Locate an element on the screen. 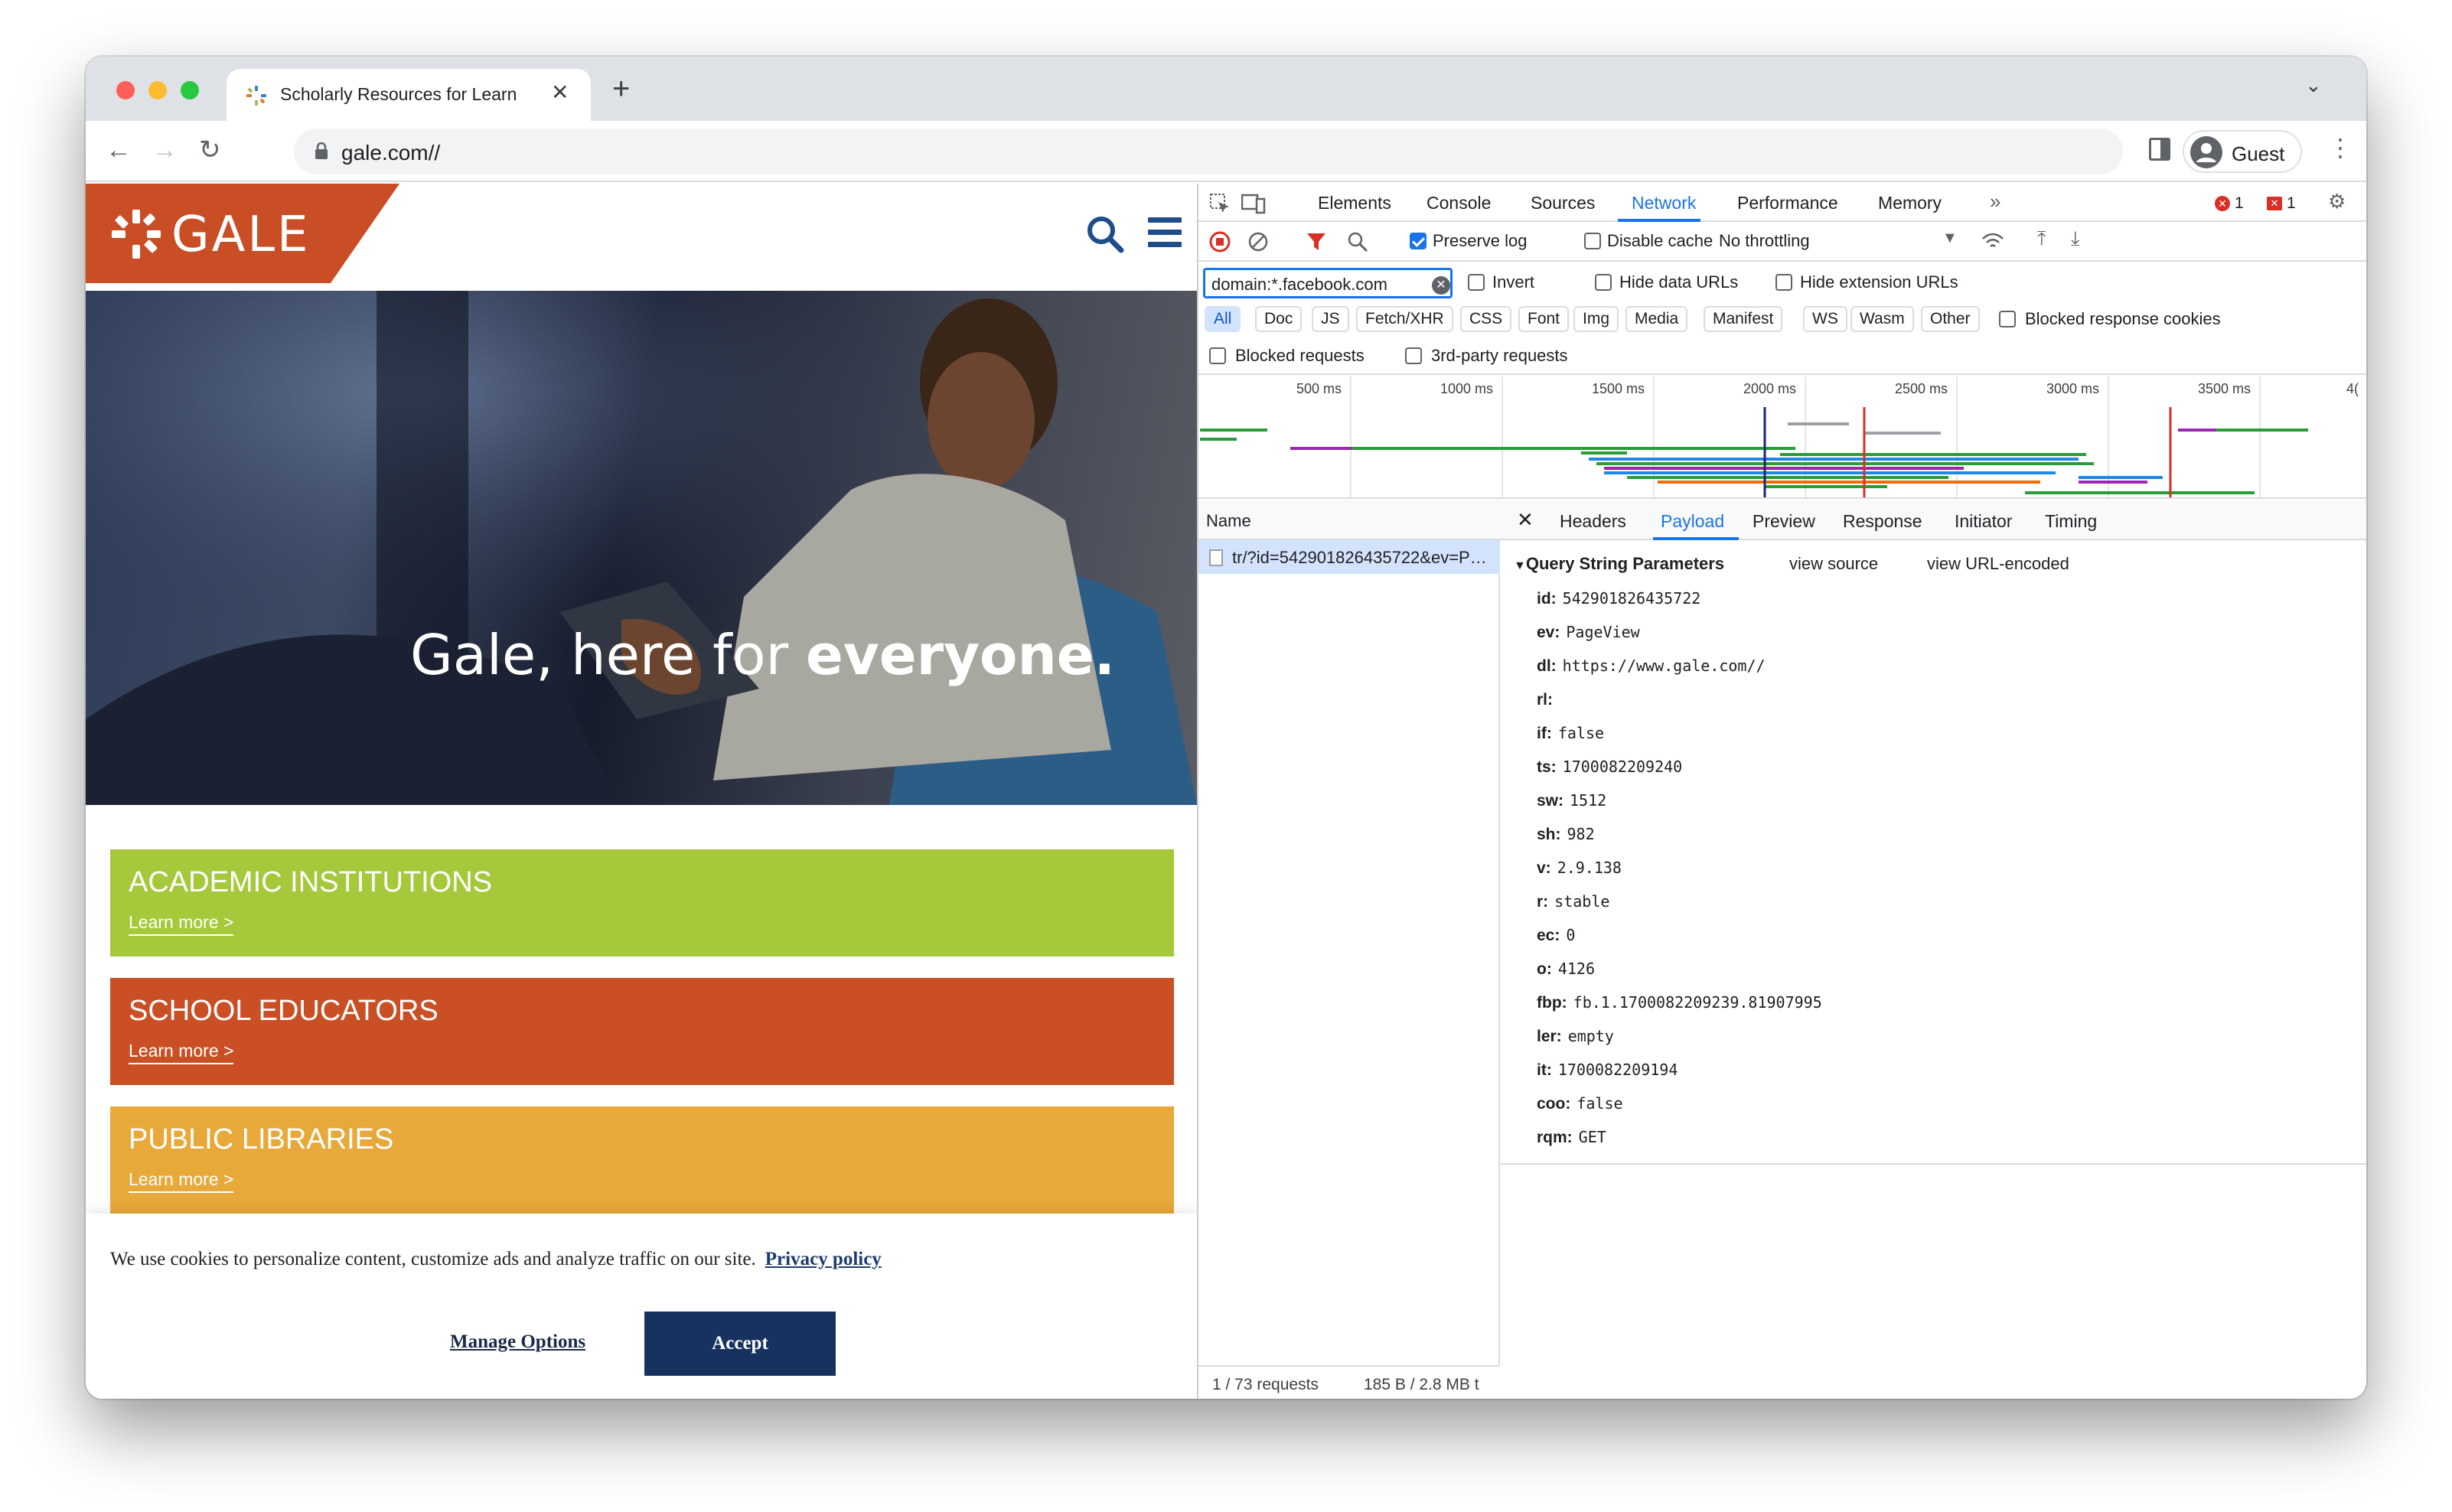 The image size is (2452, 1512). chip-other: Other is located at coordinates (1950, 319).